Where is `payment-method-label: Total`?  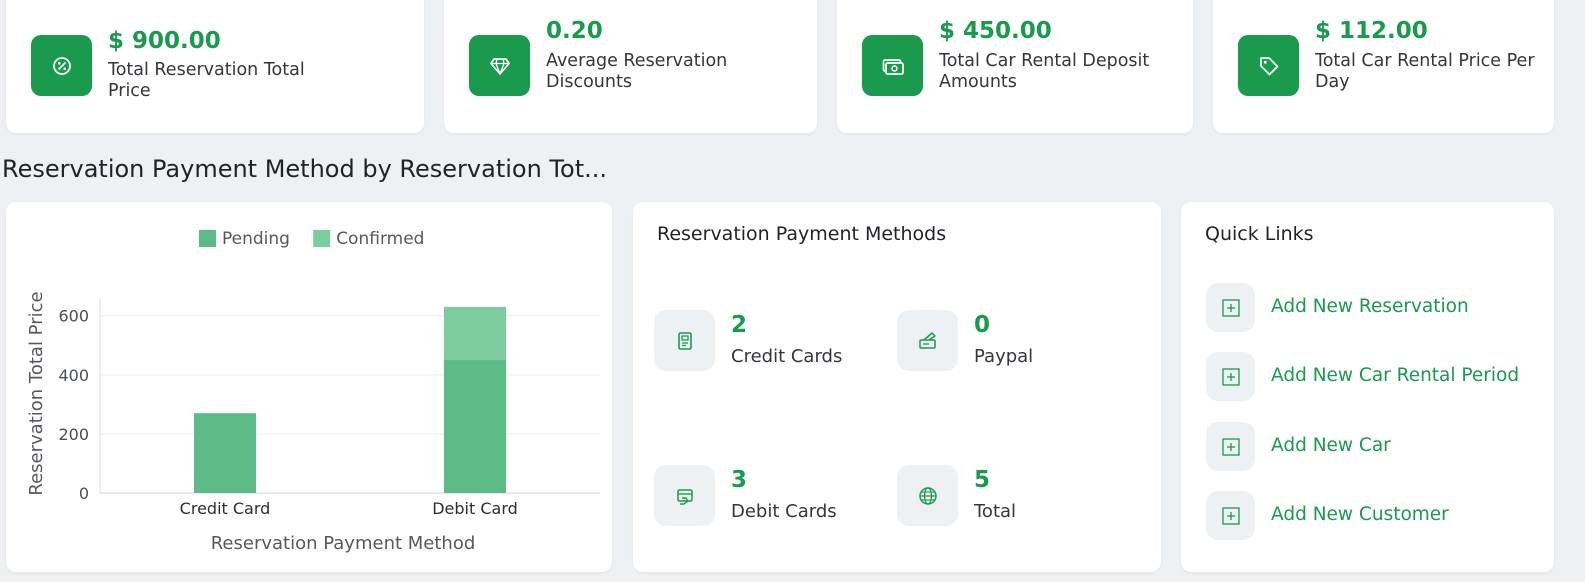
payment-method-label: Total is located at coordinates (995, 511).